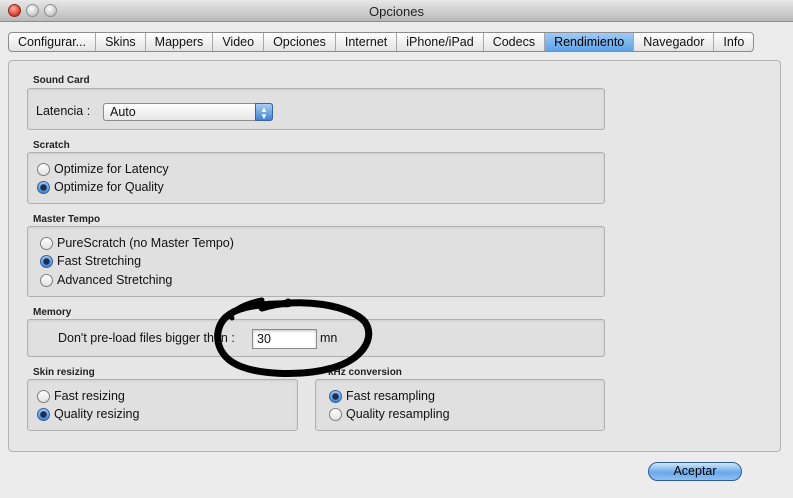 The image size is (793, 498). I want to click on tab-mappers: Mappers, so click(180, 42).